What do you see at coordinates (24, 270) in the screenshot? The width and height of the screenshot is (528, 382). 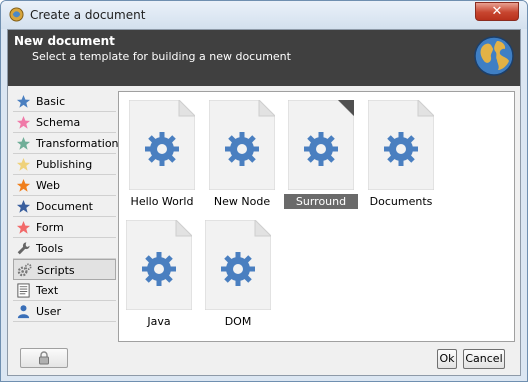 I see `gears-icon` at bounding box center [24, 270].